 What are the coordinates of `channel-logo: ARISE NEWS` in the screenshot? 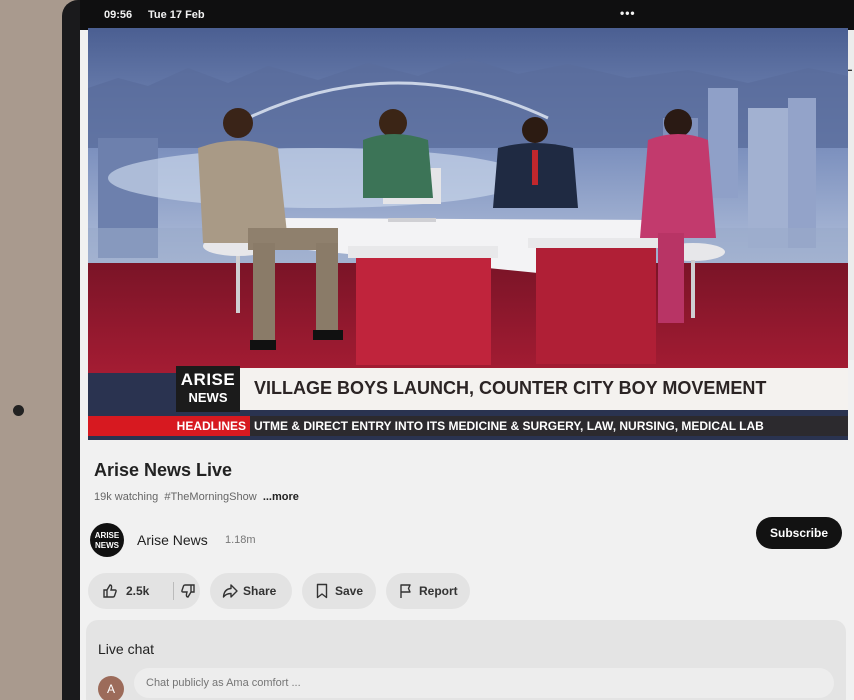 It's located at (208, 389).